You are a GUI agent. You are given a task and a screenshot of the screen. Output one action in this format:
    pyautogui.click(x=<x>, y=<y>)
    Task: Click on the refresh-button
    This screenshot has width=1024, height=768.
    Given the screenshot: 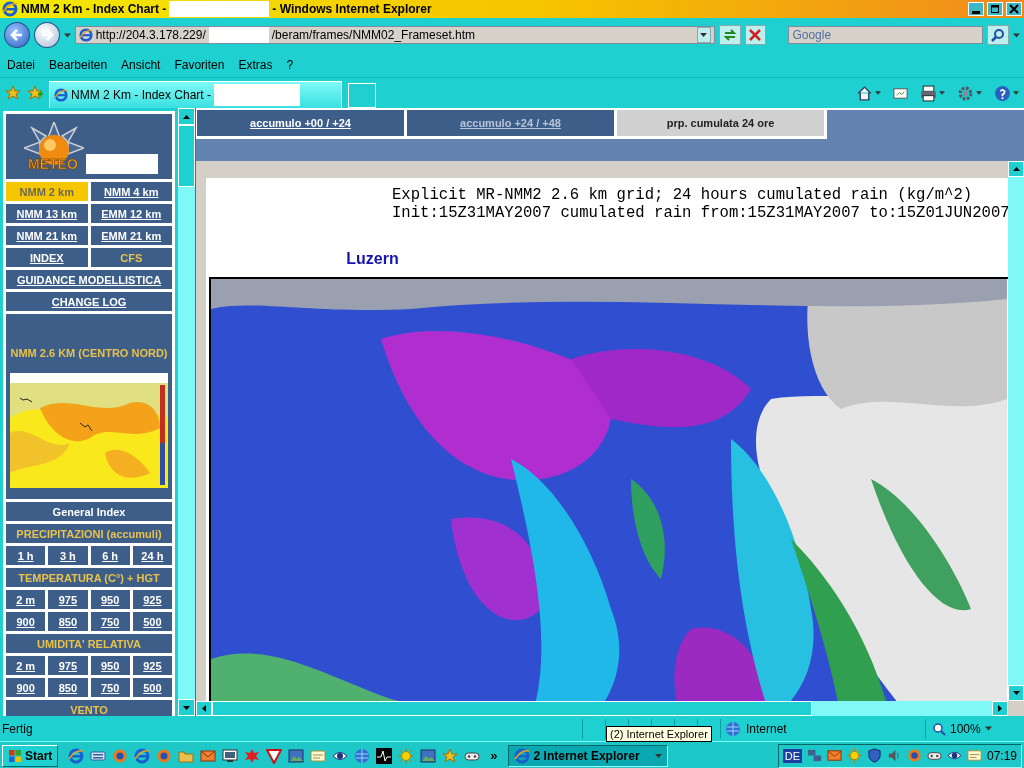 What is the action you would take?
    pyautogui.click(x=729, y=35)
    